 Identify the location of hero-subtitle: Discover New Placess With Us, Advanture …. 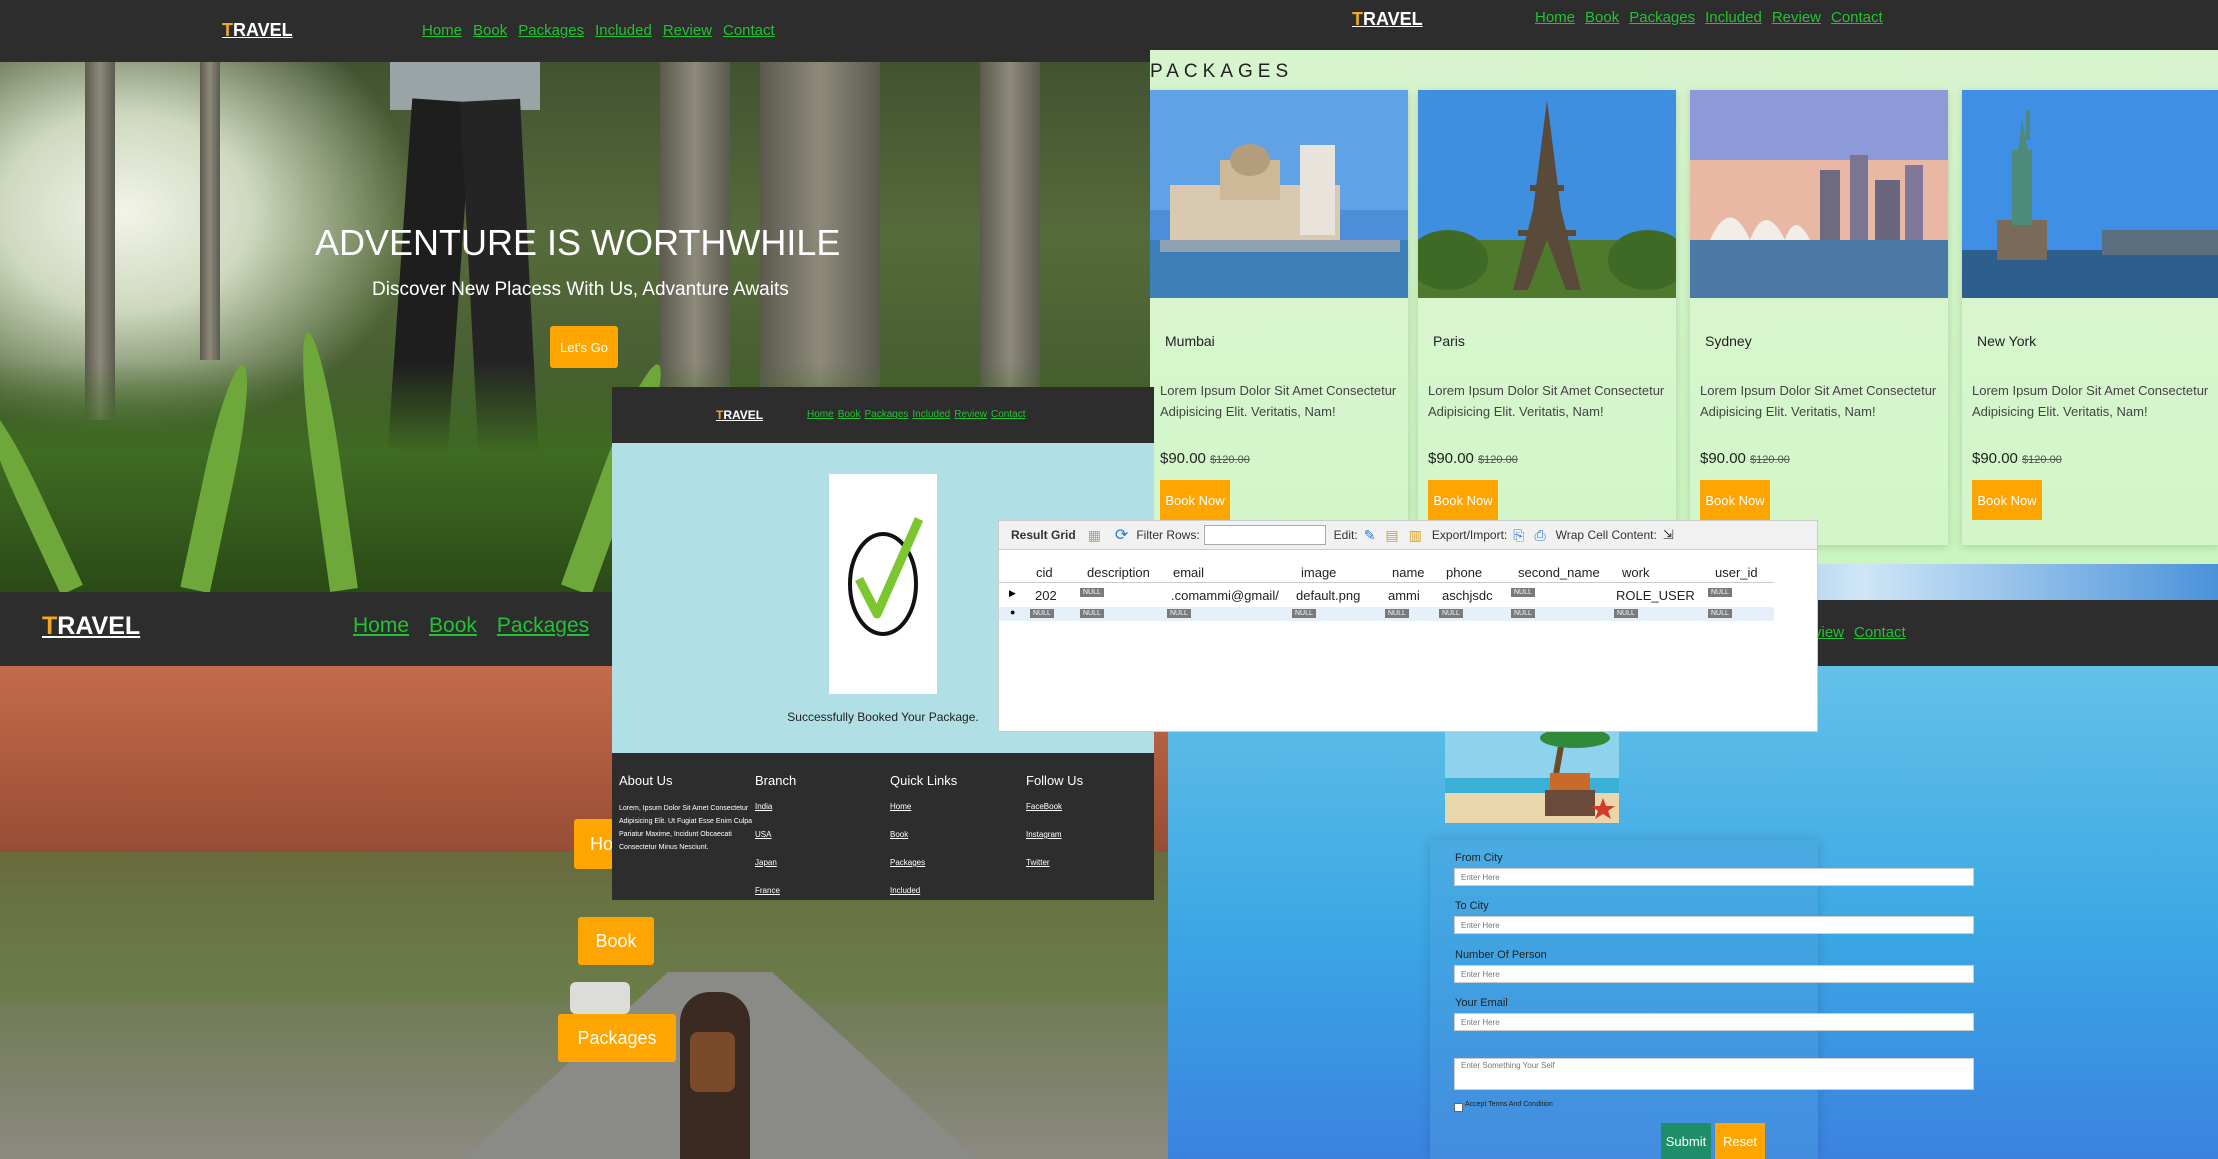
(580, 289).